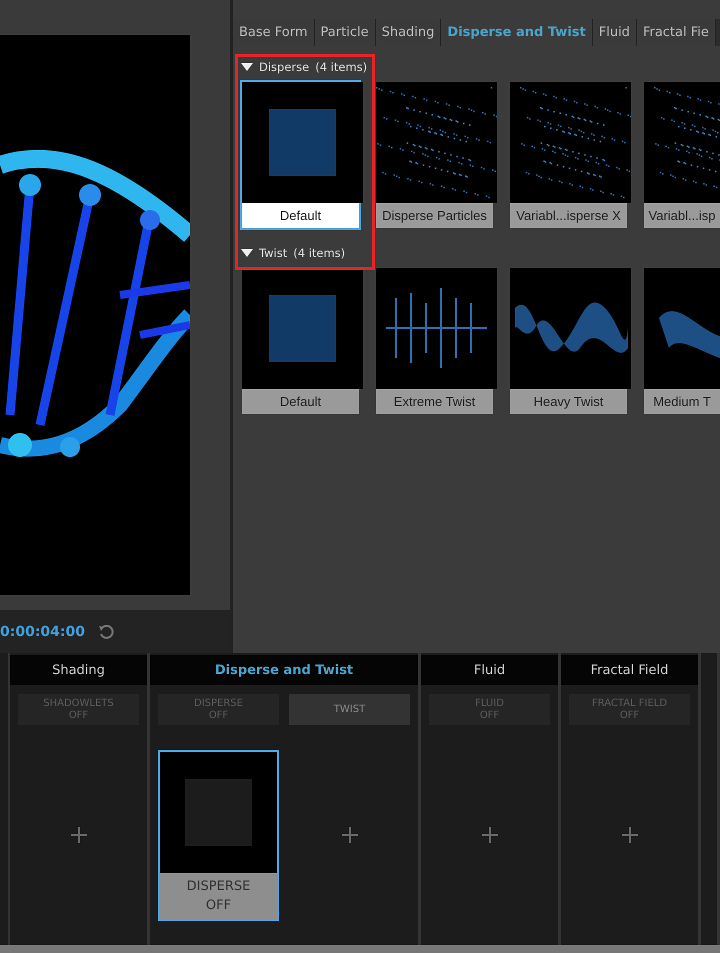 The width and height of the screenshot is (720, 953). I want to click on reset-icon, so click(105, 631).